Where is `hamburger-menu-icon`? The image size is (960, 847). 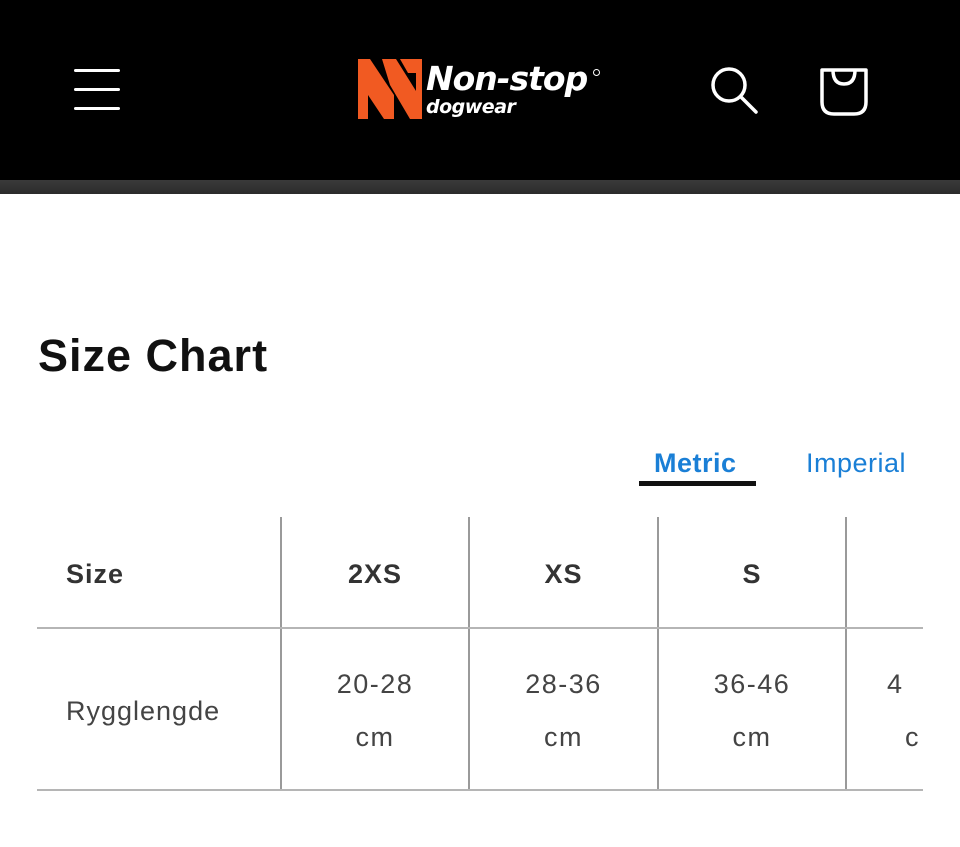
hamburger-menu-icon is located at coordinates (98, 90).